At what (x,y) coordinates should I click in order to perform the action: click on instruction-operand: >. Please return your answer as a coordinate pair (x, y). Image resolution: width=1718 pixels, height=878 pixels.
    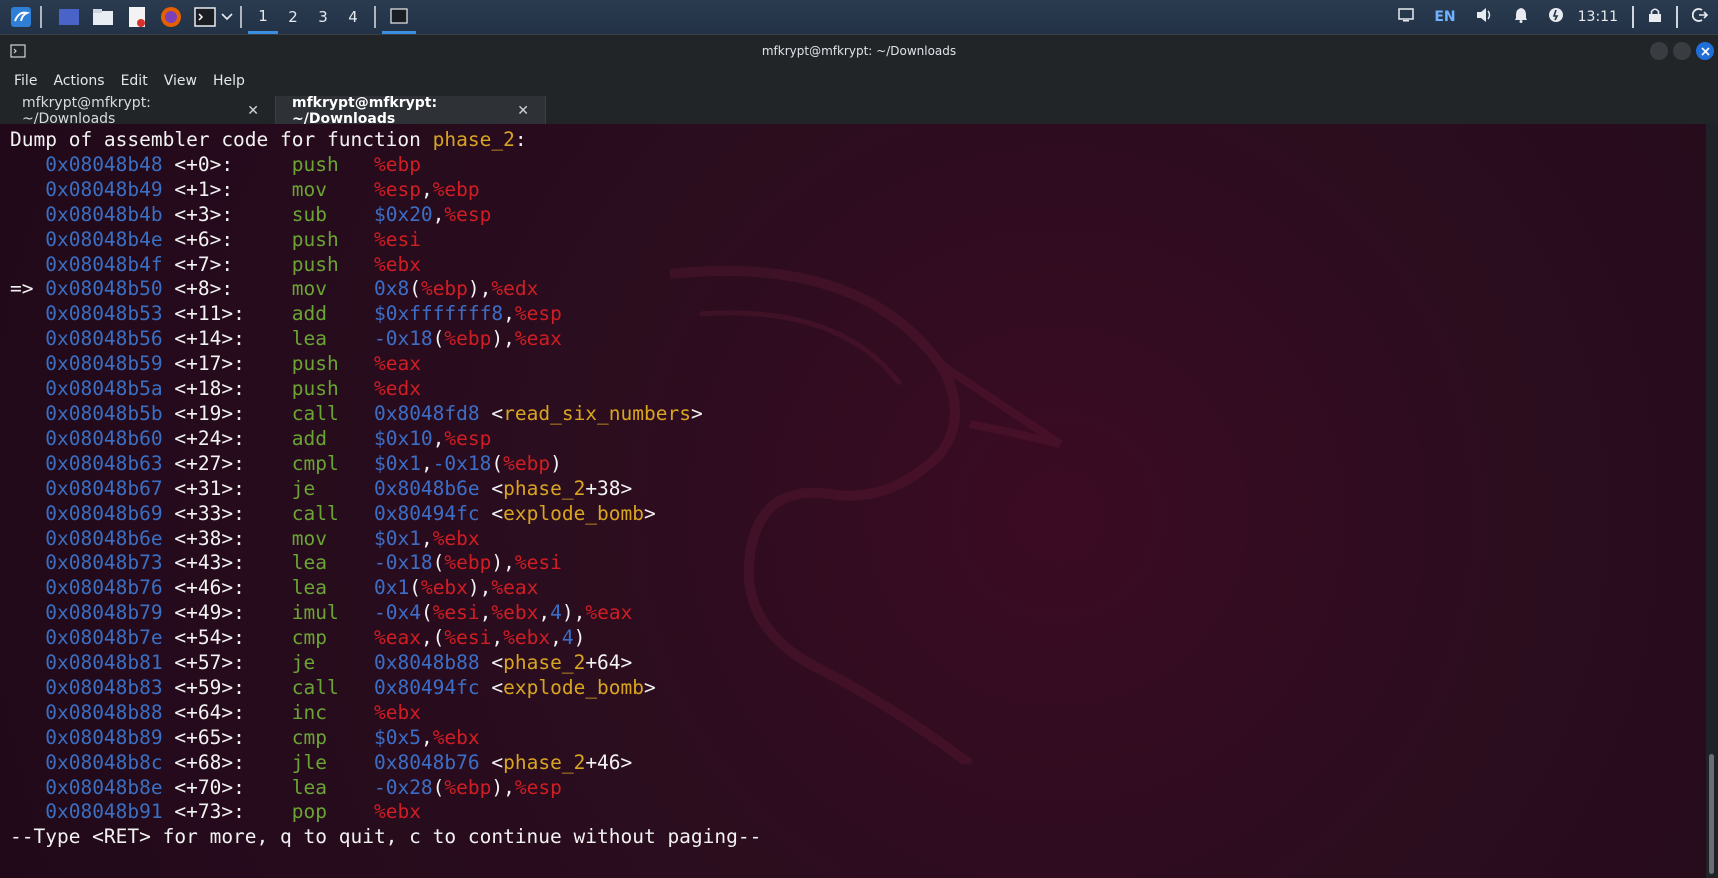
    Looking at the image, I should click on (696, 413).